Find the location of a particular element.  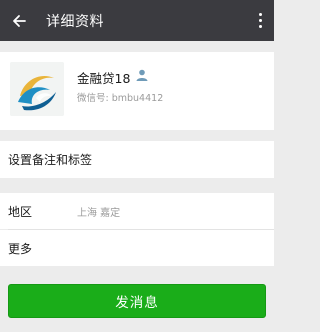

region-label: 地区 is located at coordinates (20, 211).